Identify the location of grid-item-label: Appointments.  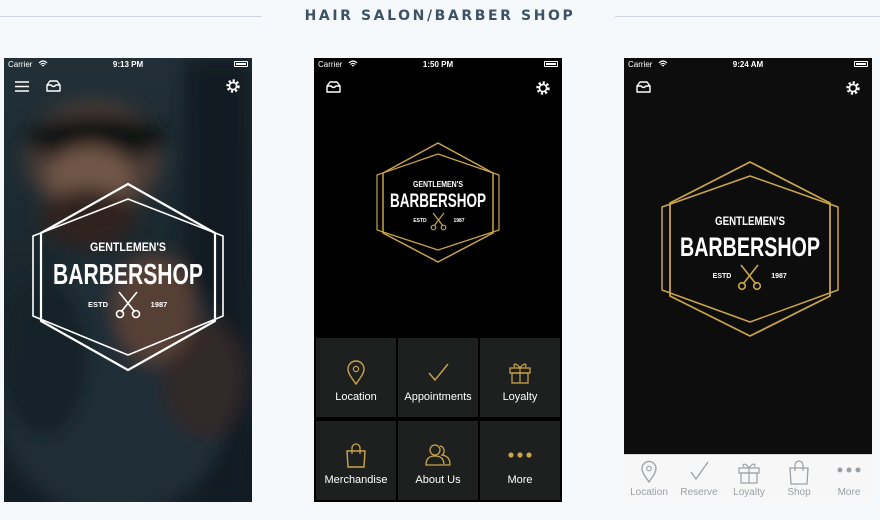
(438, 397).